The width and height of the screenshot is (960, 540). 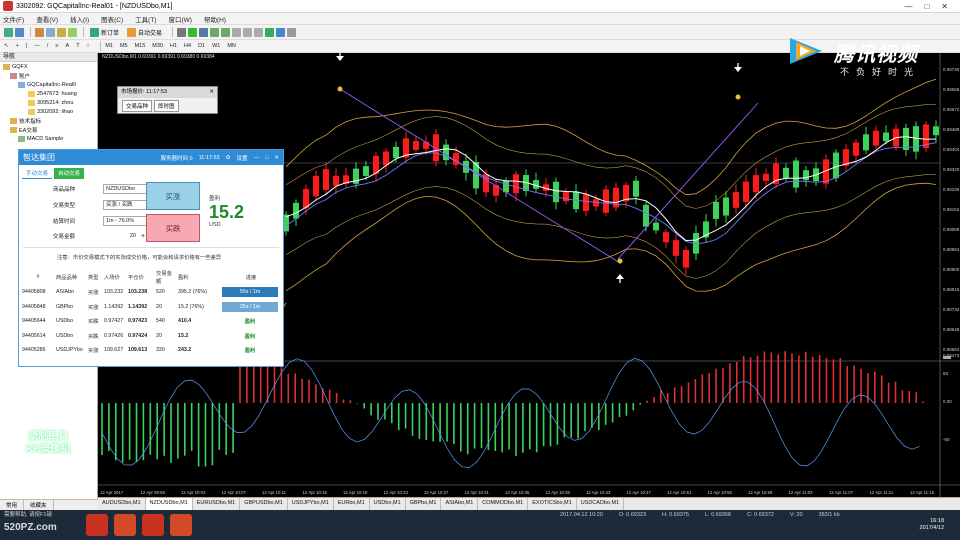 What do you see at coordinates (173, 196) in the screenshot?
I see `buy-up-button: 买涨` at bounding box center [173, 196].